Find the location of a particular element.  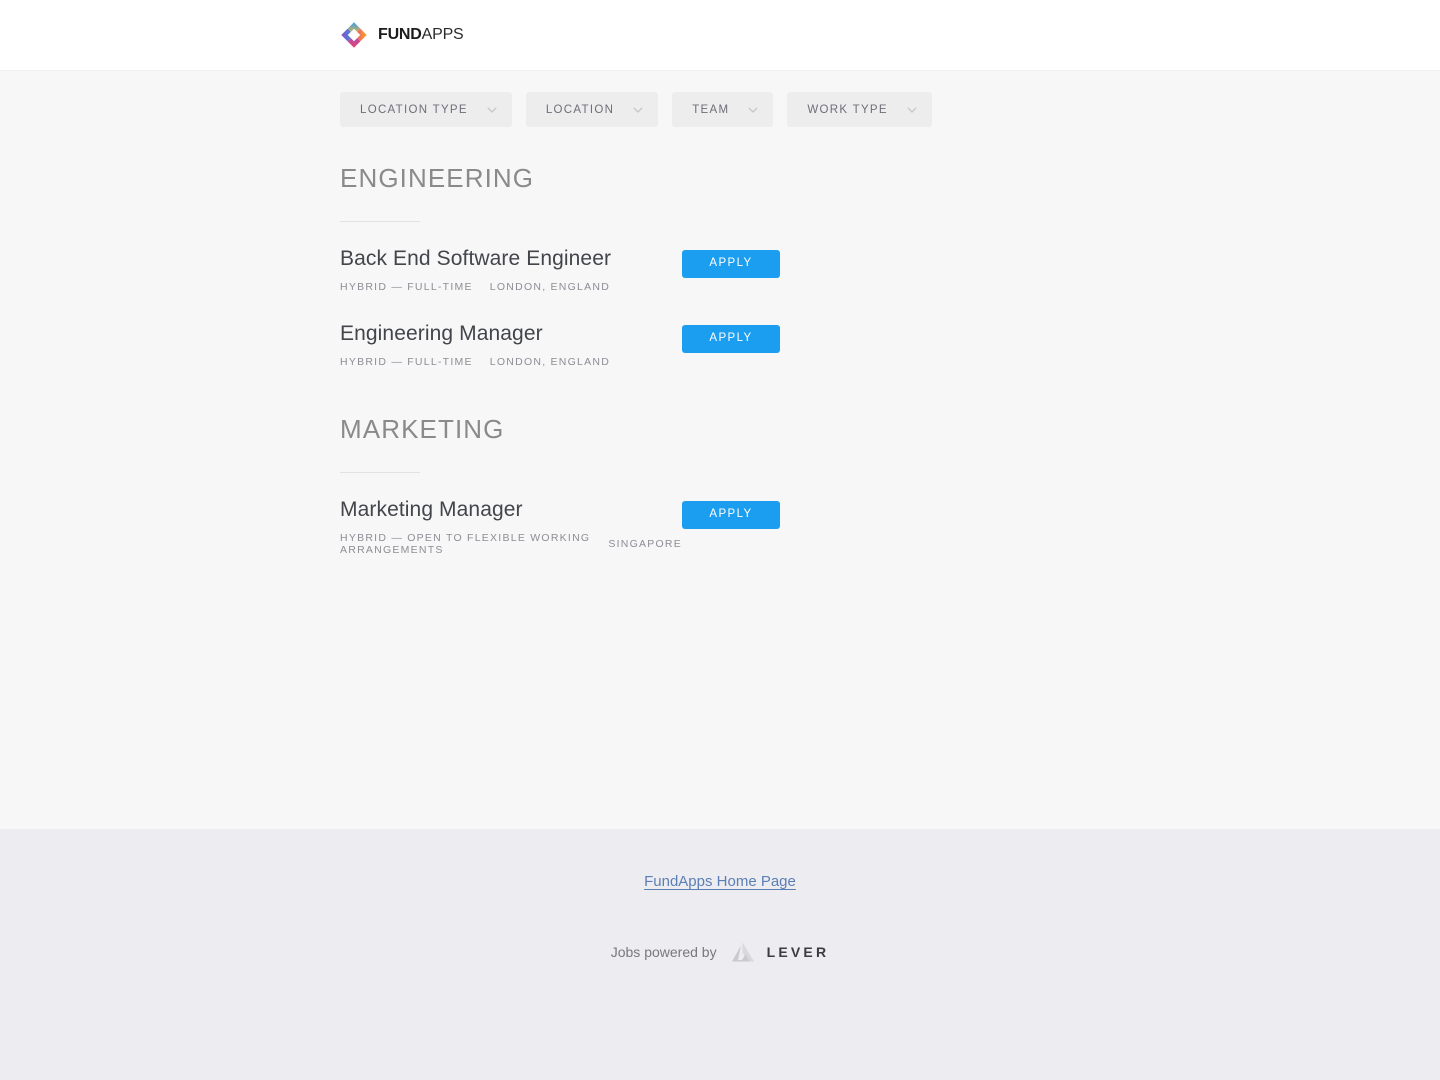

filter-work-type-button: WORK TYPE is located at coordinates (859, 109).